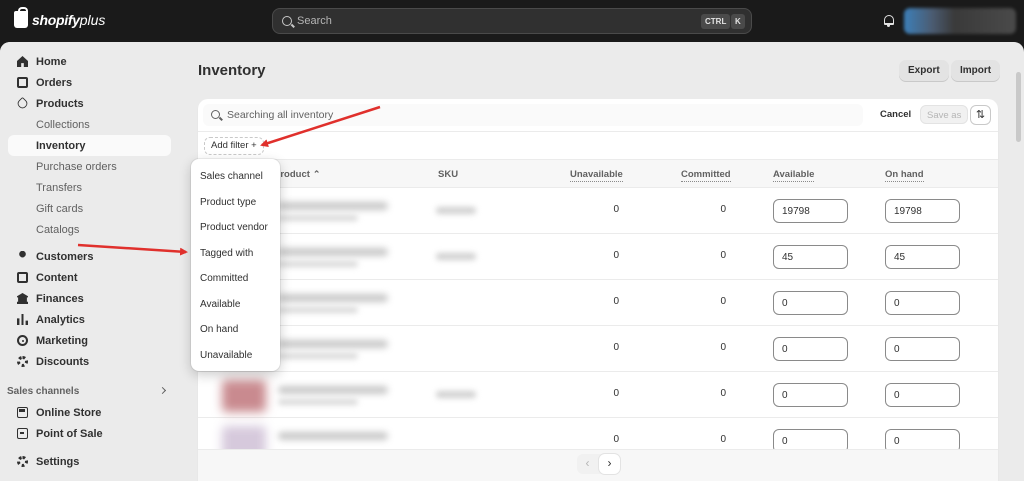  What do you see at coordinates (320, 126) in the screenshot?
I see `annotation-arrow-add-filter` at bounding box center [320, 126].